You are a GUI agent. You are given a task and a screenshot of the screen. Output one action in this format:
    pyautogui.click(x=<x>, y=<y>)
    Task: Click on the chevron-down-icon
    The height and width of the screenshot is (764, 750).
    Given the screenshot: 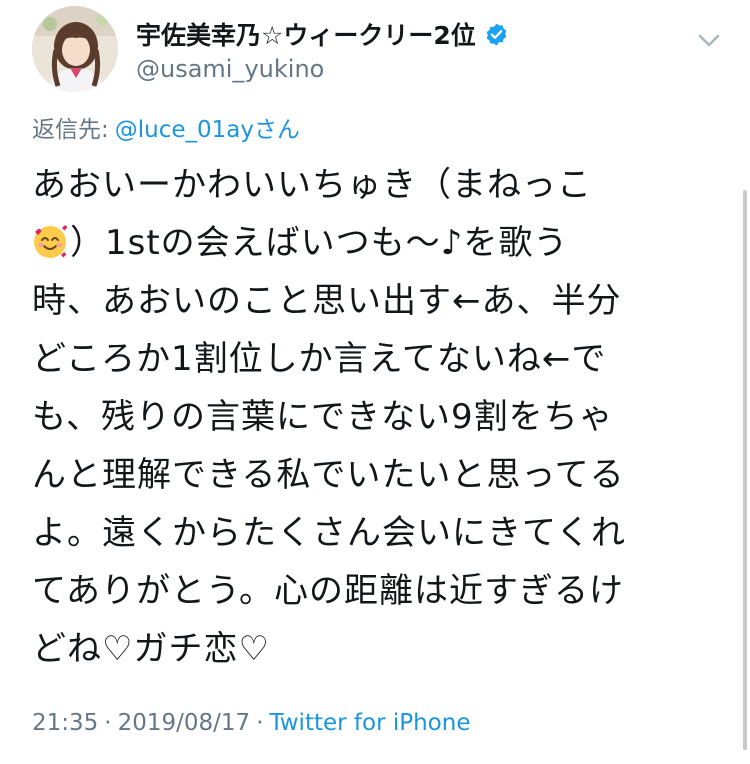 What is the action you would take?
    pyautogui.click(x=709, y=40)
    